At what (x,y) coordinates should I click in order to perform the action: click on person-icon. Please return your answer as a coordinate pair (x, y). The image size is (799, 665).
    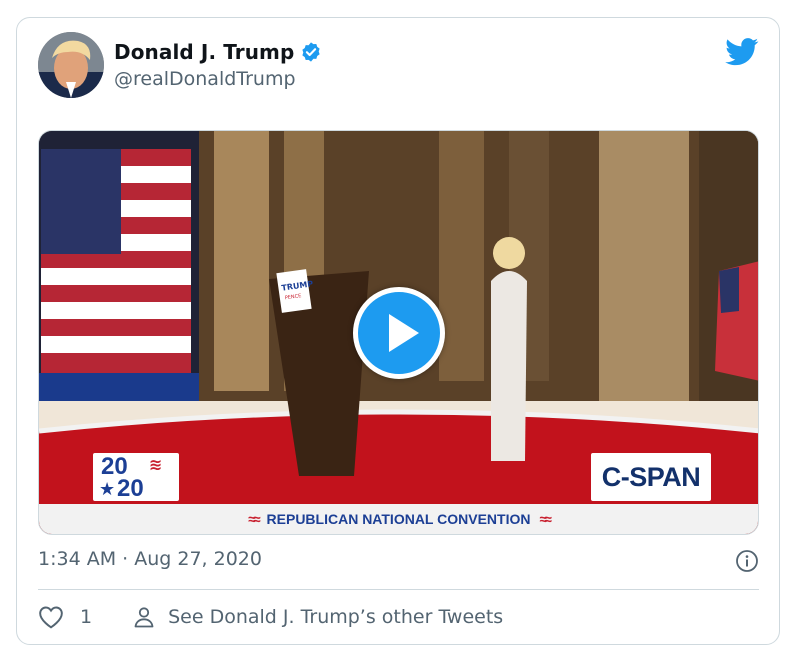
    Looking at the image, I should click on (144, 617).